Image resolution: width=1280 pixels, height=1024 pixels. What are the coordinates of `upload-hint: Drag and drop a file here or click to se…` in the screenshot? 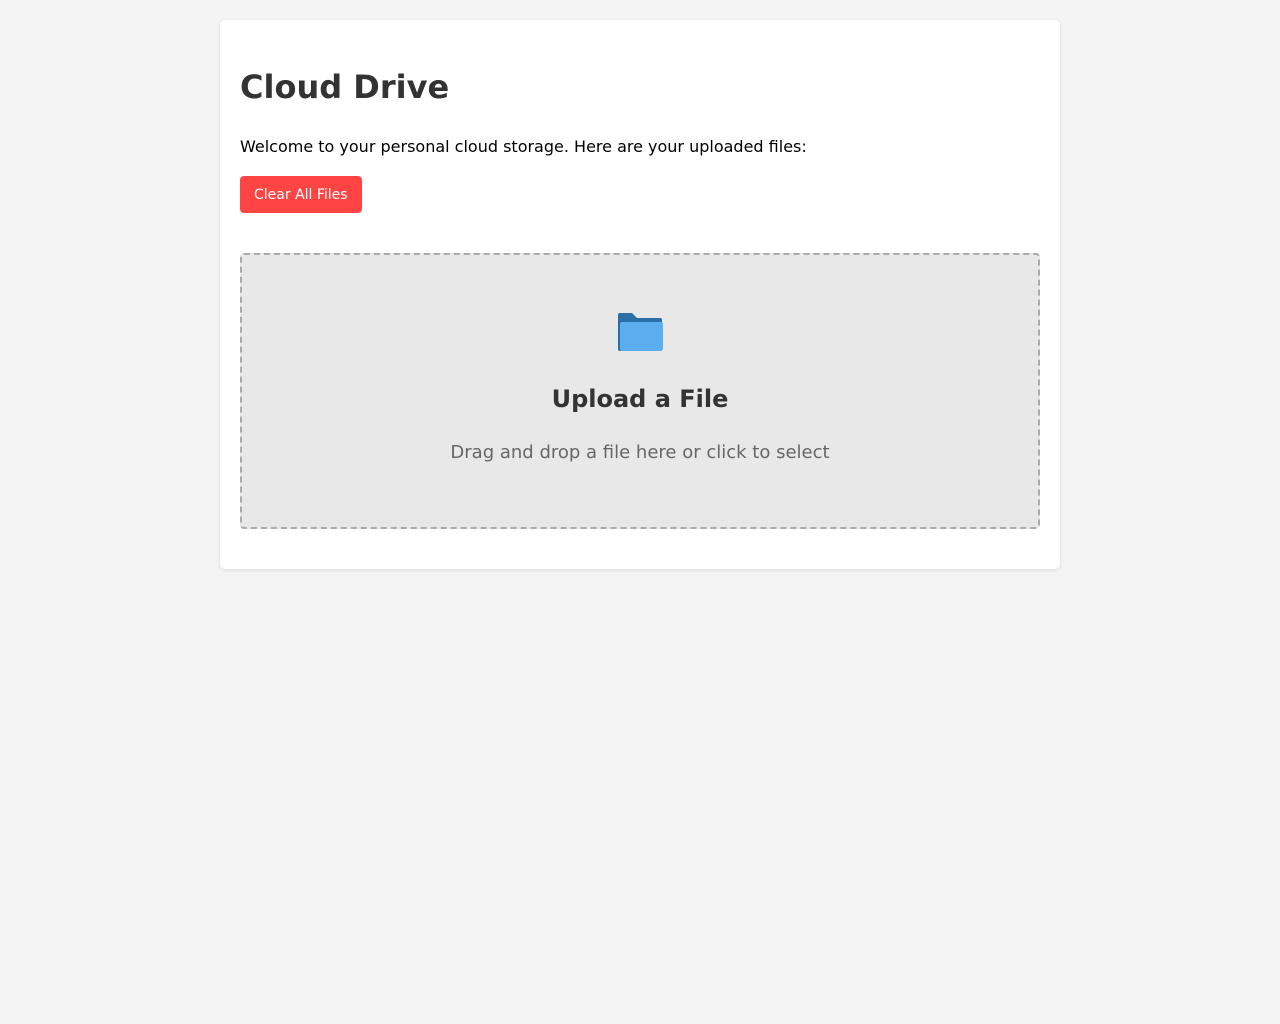 It's located at (640, 452).